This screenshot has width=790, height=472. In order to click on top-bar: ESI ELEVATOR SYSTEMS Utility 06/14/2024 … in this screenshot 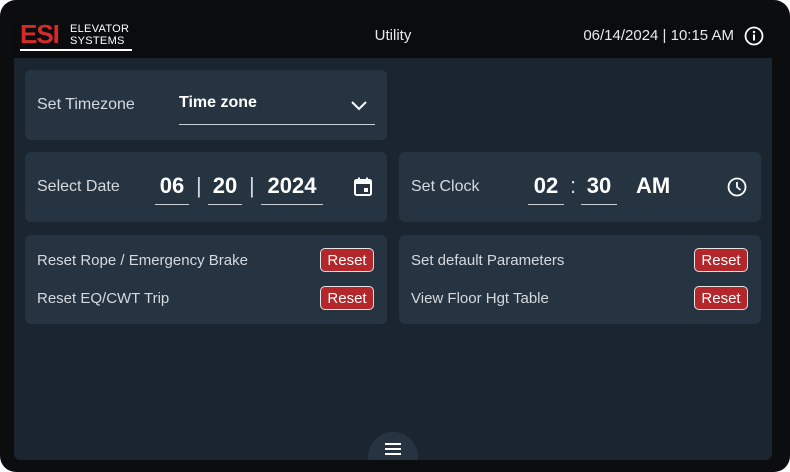, I will do `click(393, 36)`.